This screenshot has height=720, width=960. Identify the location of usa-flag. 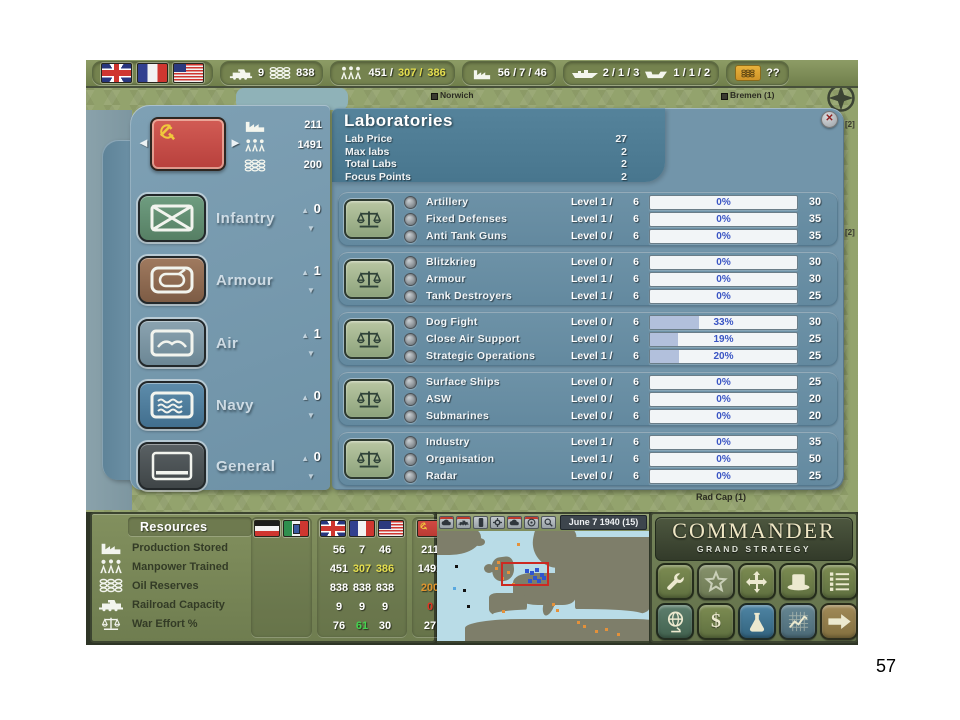
(391, 528).